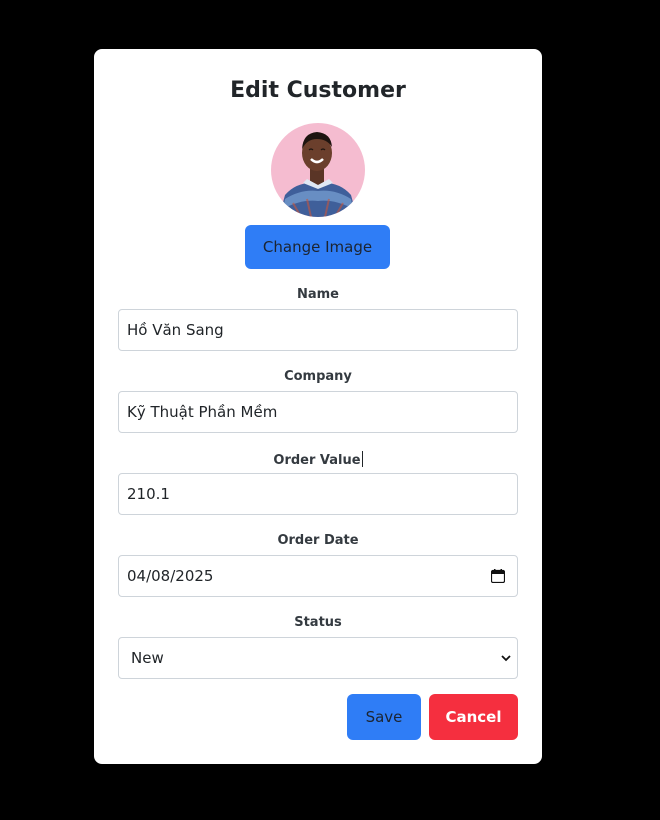 Image resolution: width=660 pixels, height=820 pixels. Describe the element at coordinates (170, 576) in the screenshot. I see `order-date-value: 04/08/2025` at that location.